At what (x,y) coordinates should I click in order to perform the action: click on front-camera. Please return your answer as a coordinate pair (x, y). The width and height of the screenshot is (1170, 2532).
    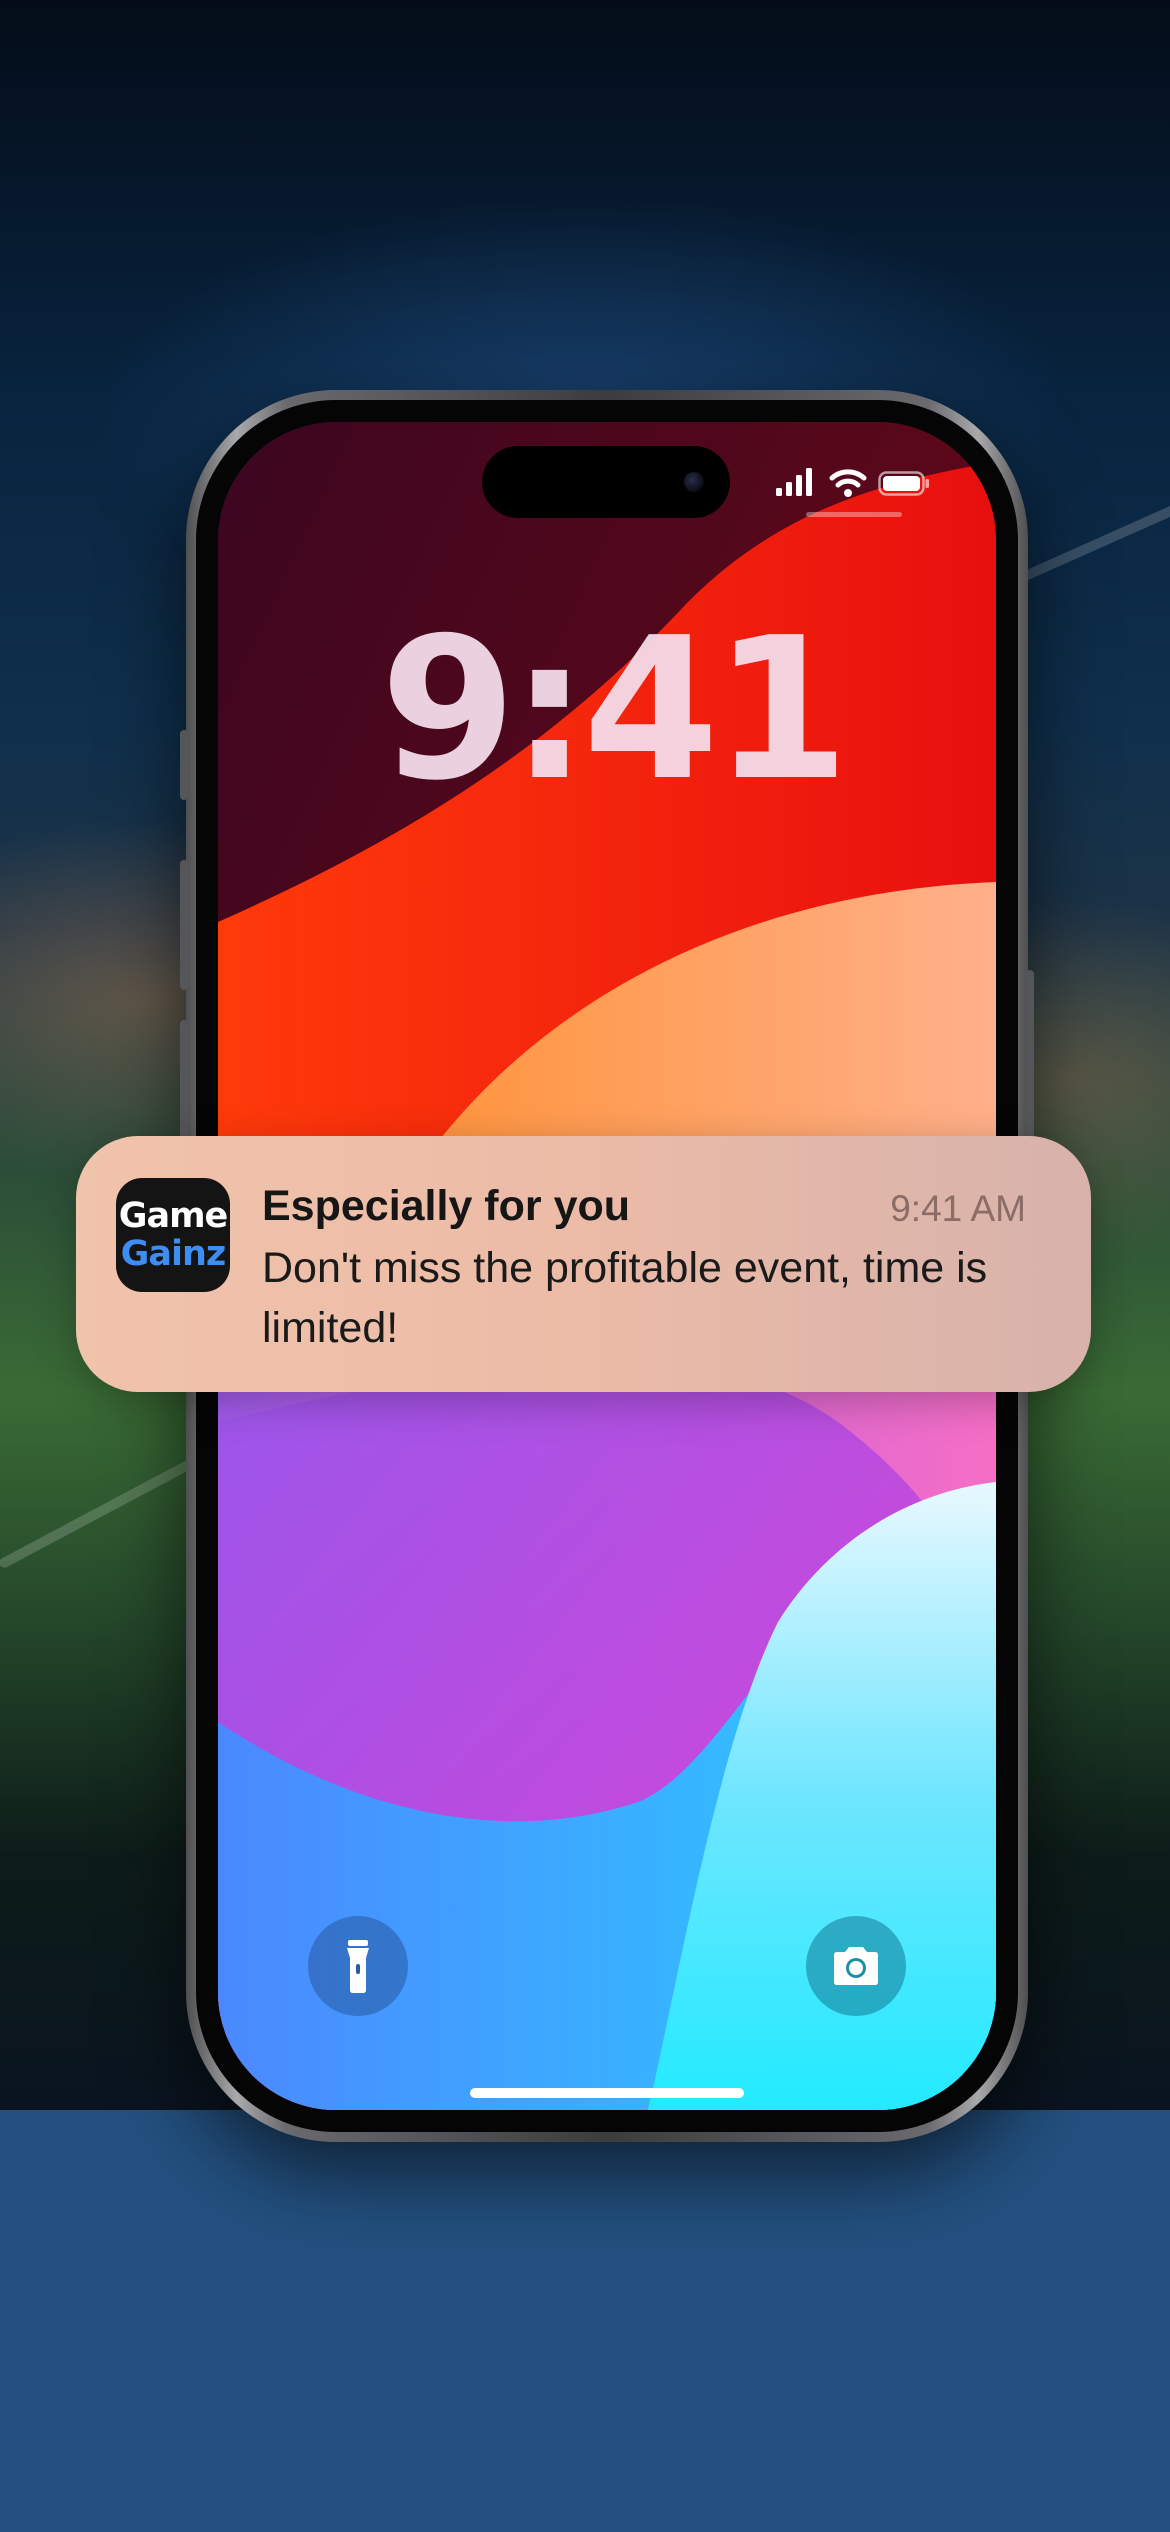
    Looking at the image, I should click on (694, 482).